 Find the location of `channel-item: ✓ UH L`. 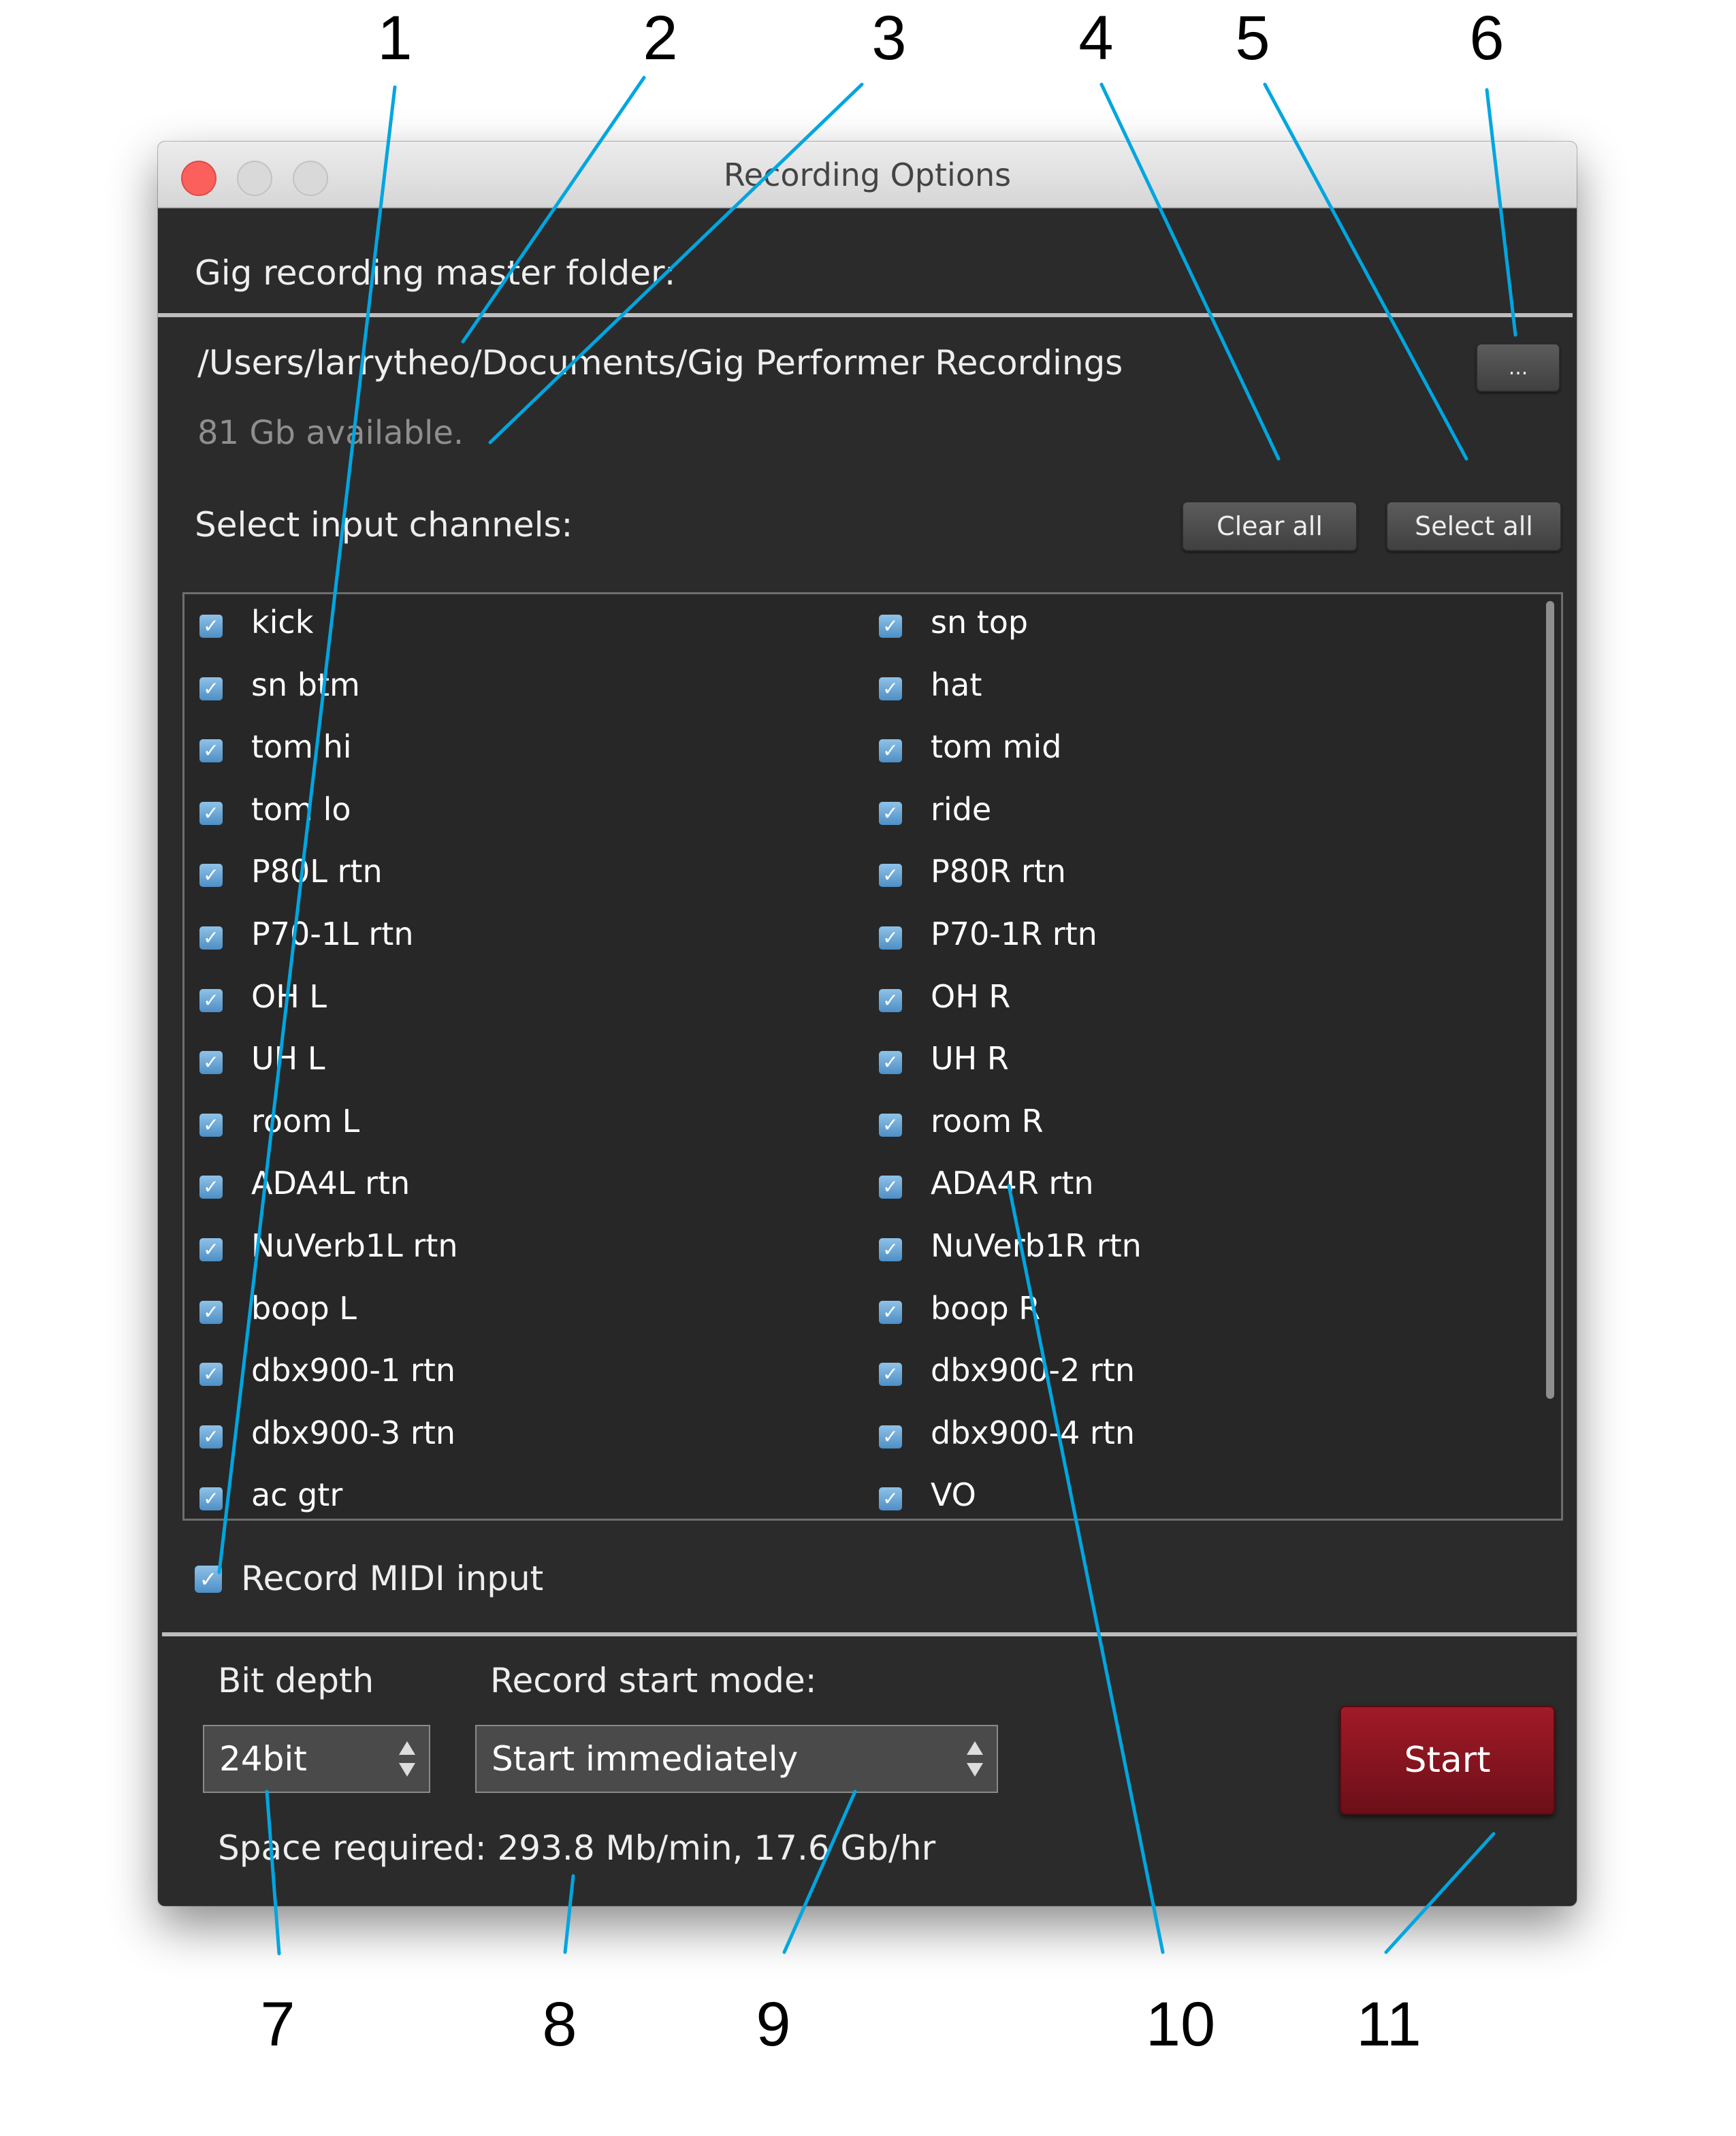

channel-item: ✓ UH L is located at coordinates (524, 1067).